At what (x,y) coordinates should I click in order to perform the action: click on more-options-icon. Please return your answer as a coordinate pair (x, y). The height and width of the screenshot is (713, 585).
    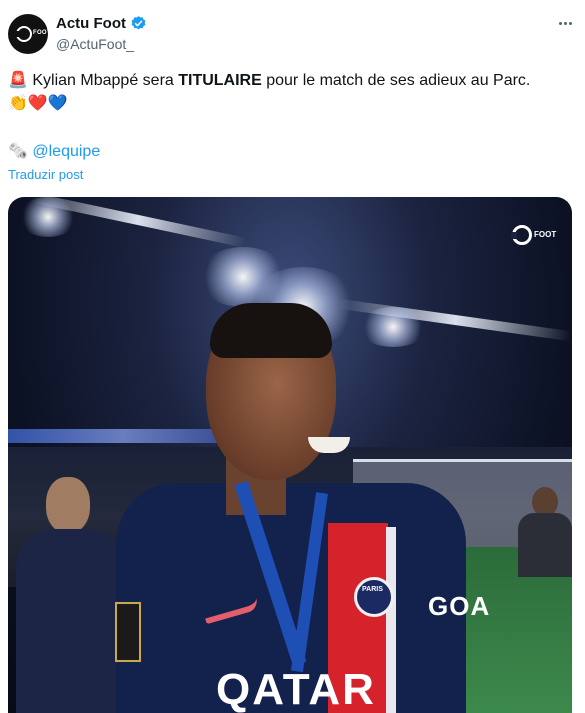
    Looking at the image, I should click on (565, 23).